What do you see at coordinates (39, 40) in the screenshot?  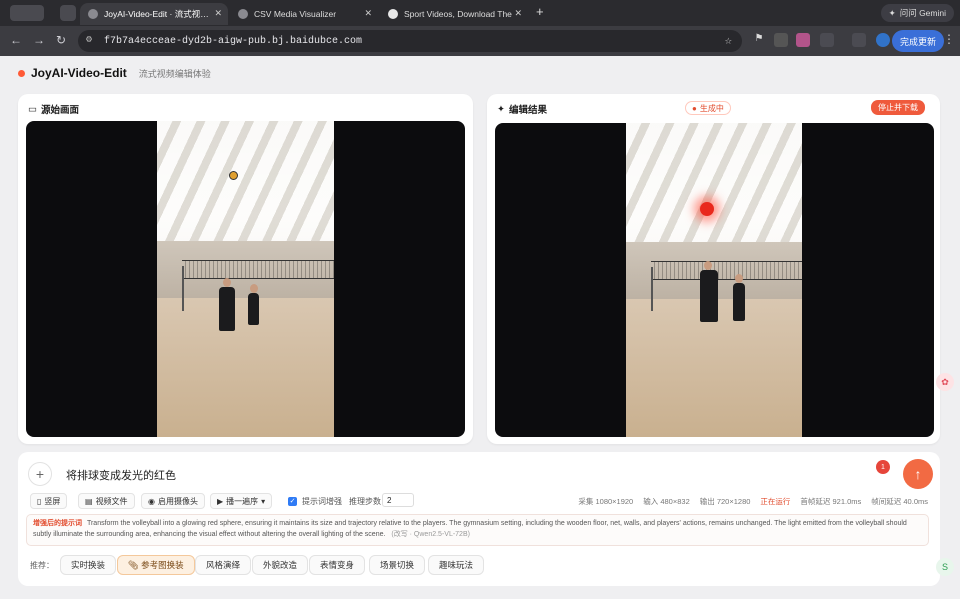 I see `forward-icon: →` at bounding box center [39, 40].